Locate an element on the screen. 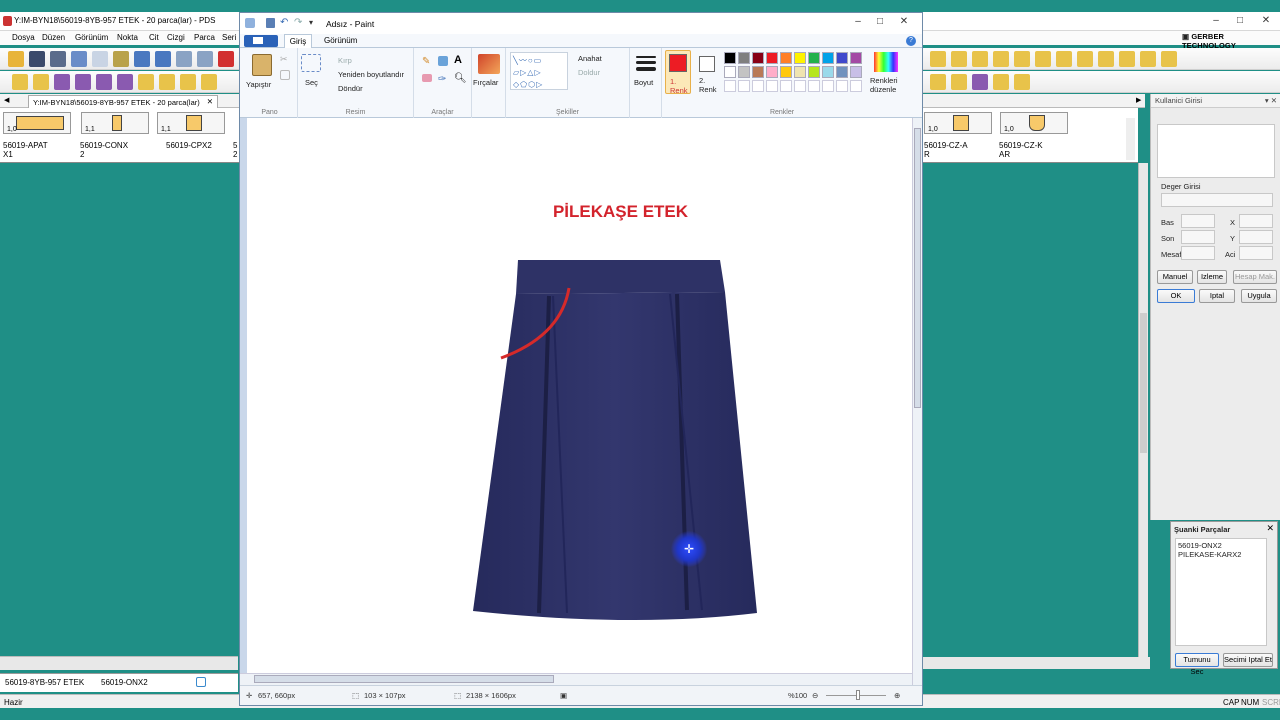 The image size is (1280, 720). close-icon: ✕ is located at coordinates (1266, 21).